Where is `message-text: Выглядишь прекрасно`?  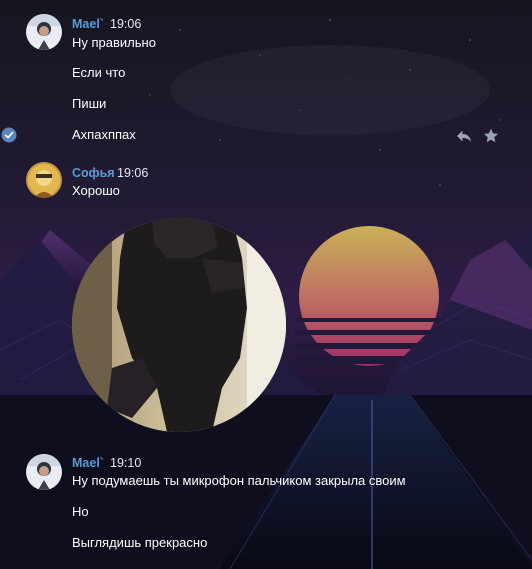
message-text: Выглядишь прекрасно is located at coordinates (140, 542).